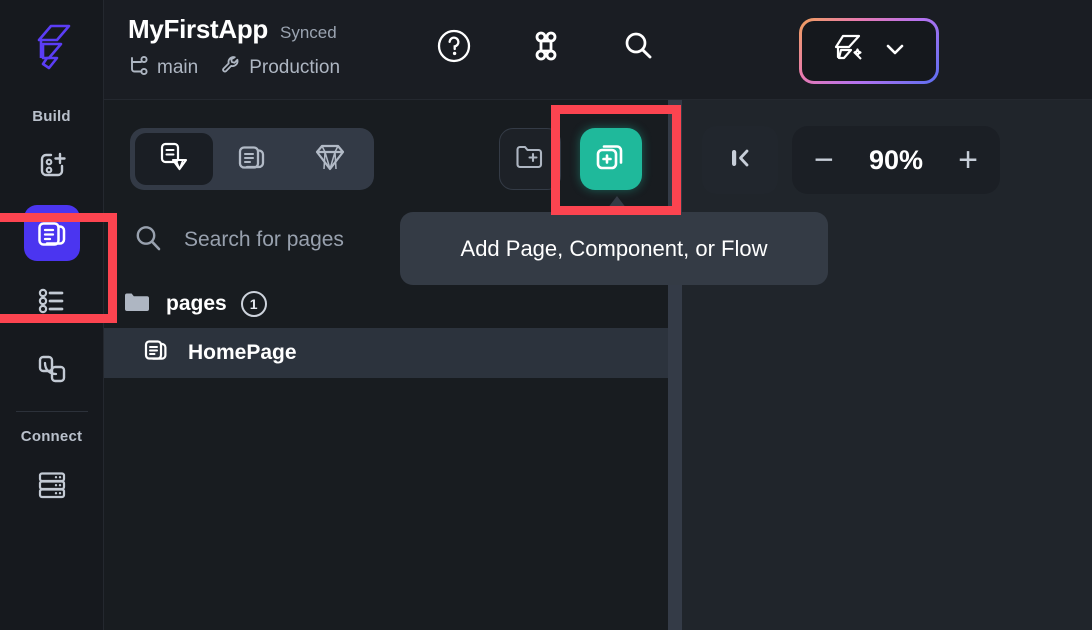  I want to click on sidebar-item-pages, so click(51, 233).